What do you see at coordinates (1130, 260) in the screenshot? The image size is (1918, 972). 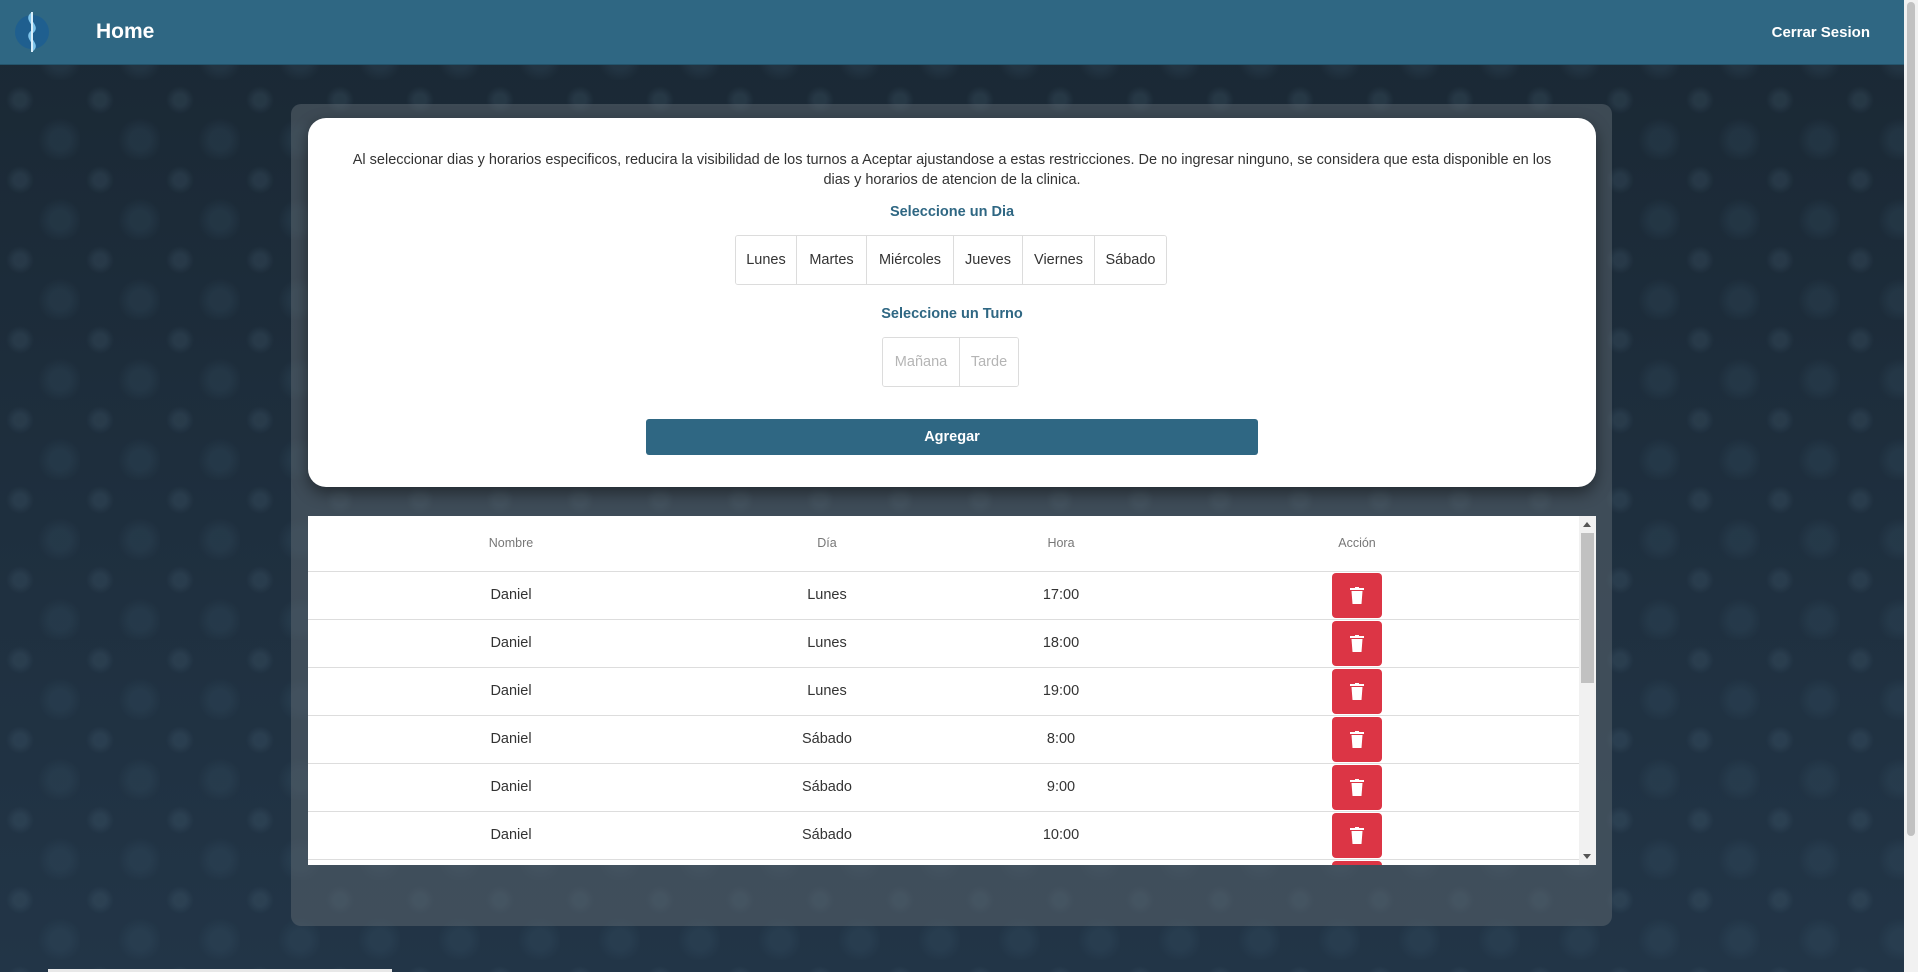 I see `day-option-sabado: Sábado` at bounding box center [1130, 260].